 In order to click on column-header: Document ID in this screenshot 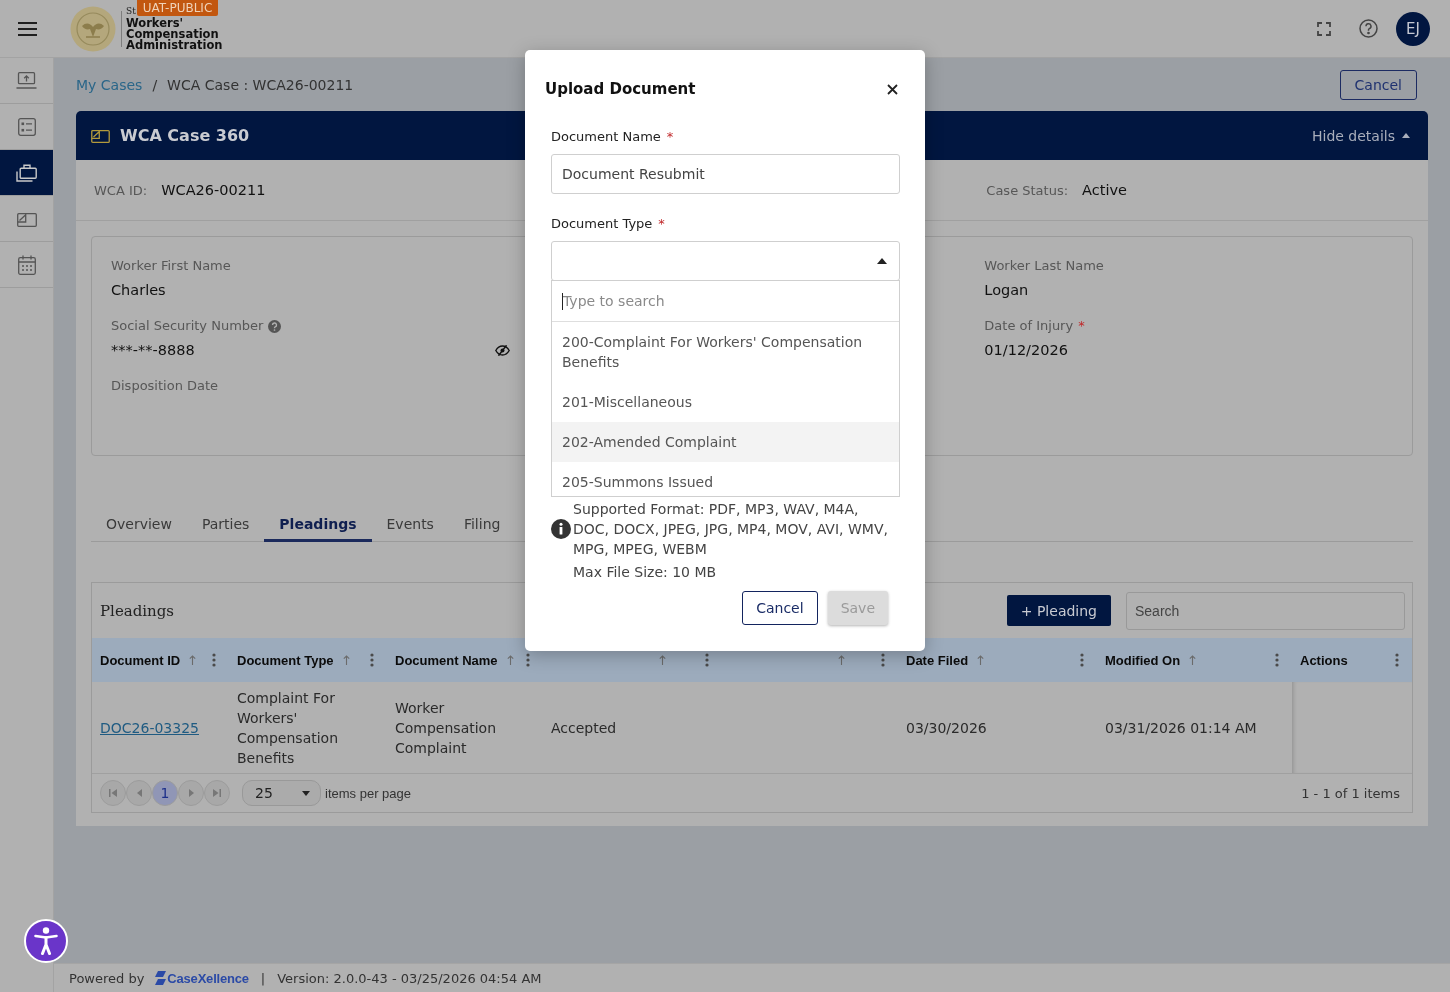, I will do `click(140, 660)`.